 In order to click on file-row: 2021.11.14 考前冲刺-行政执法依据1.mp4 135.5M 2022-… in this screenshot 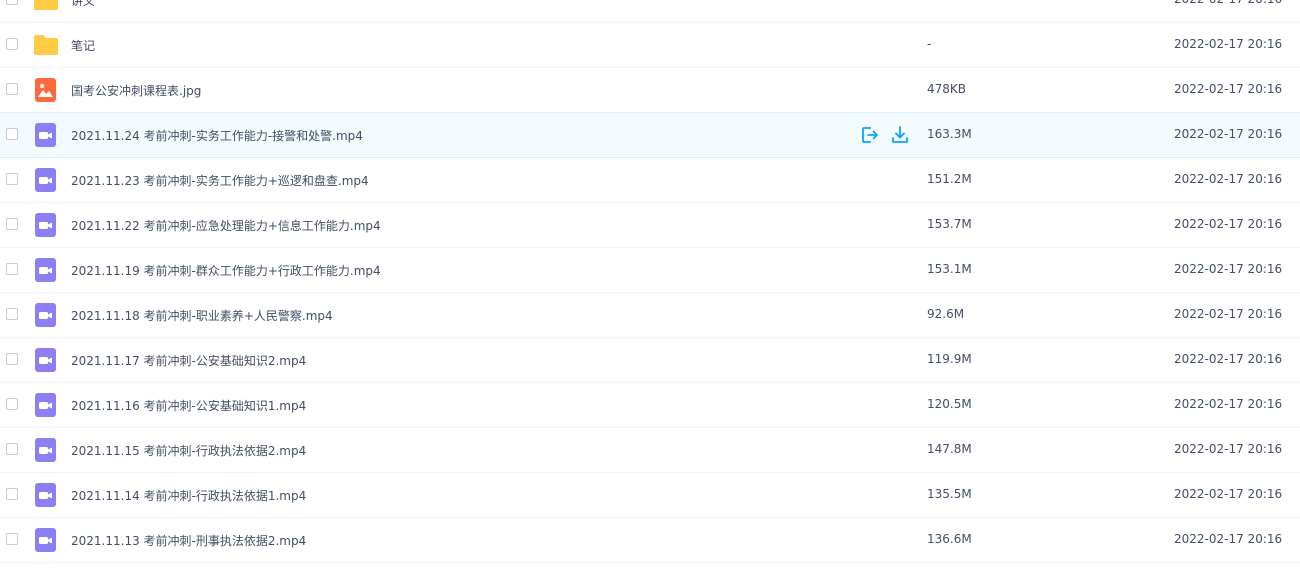, I will do `click(650, 495)`.